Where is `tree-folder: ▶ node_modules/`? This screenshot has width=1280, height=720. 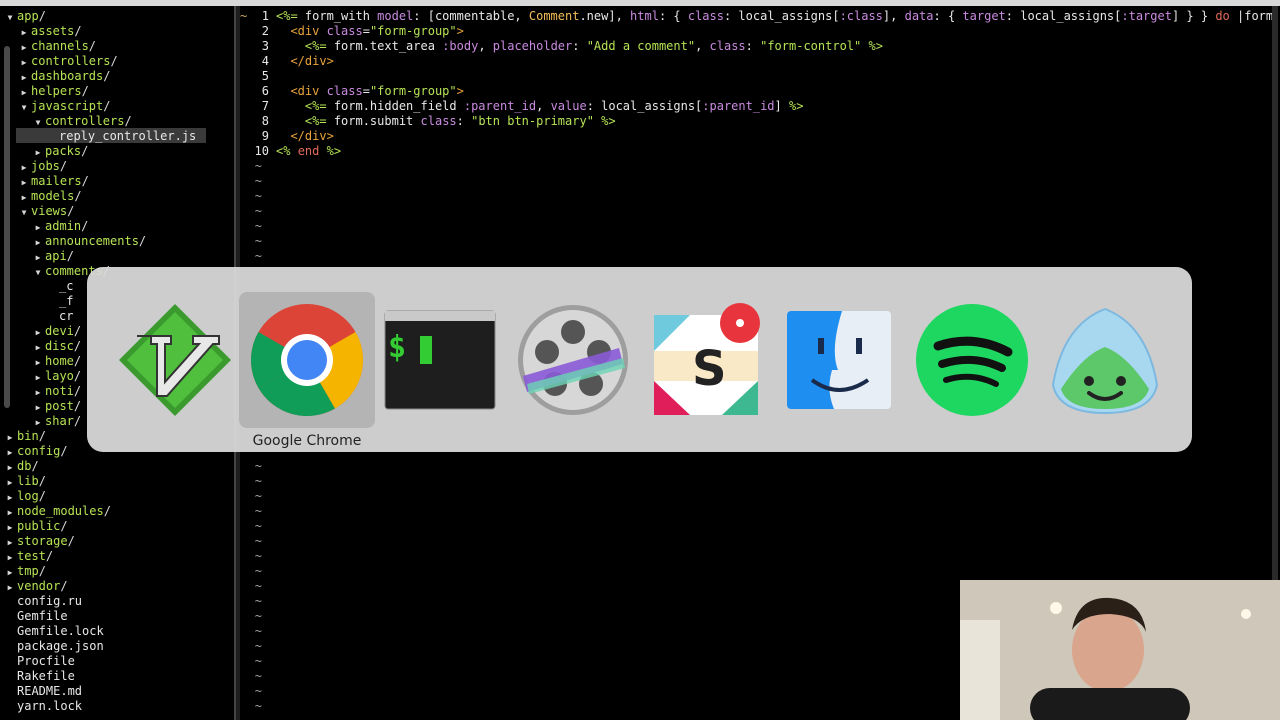 tree-folder: ▶ node_modules/ is located at coordinates (57, 511).